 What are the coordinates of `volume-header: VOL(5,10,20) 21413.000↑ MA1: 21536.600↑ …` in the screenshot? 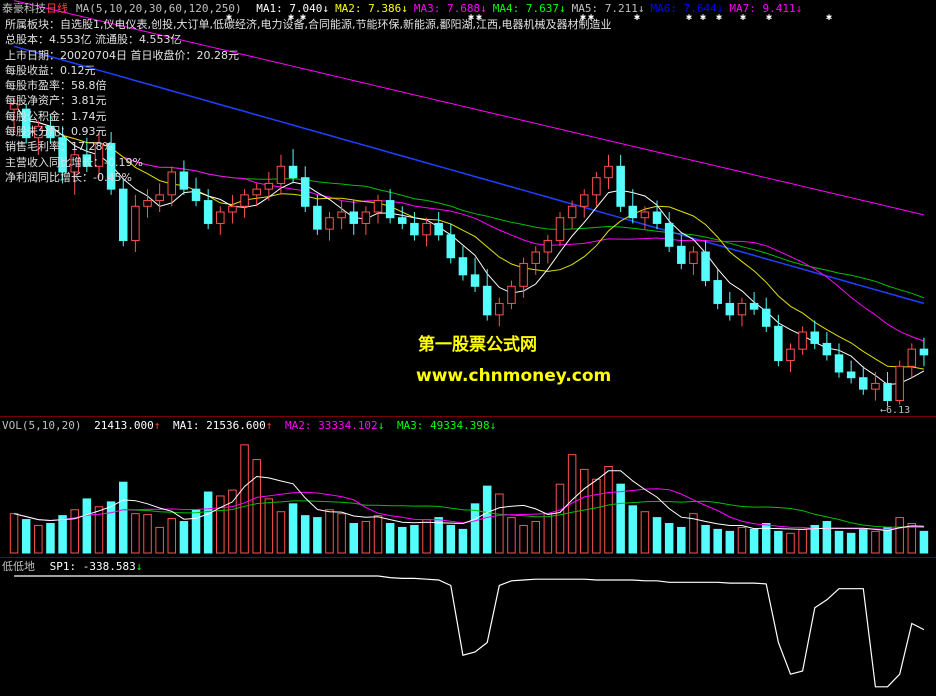 It's located at (249, 425).